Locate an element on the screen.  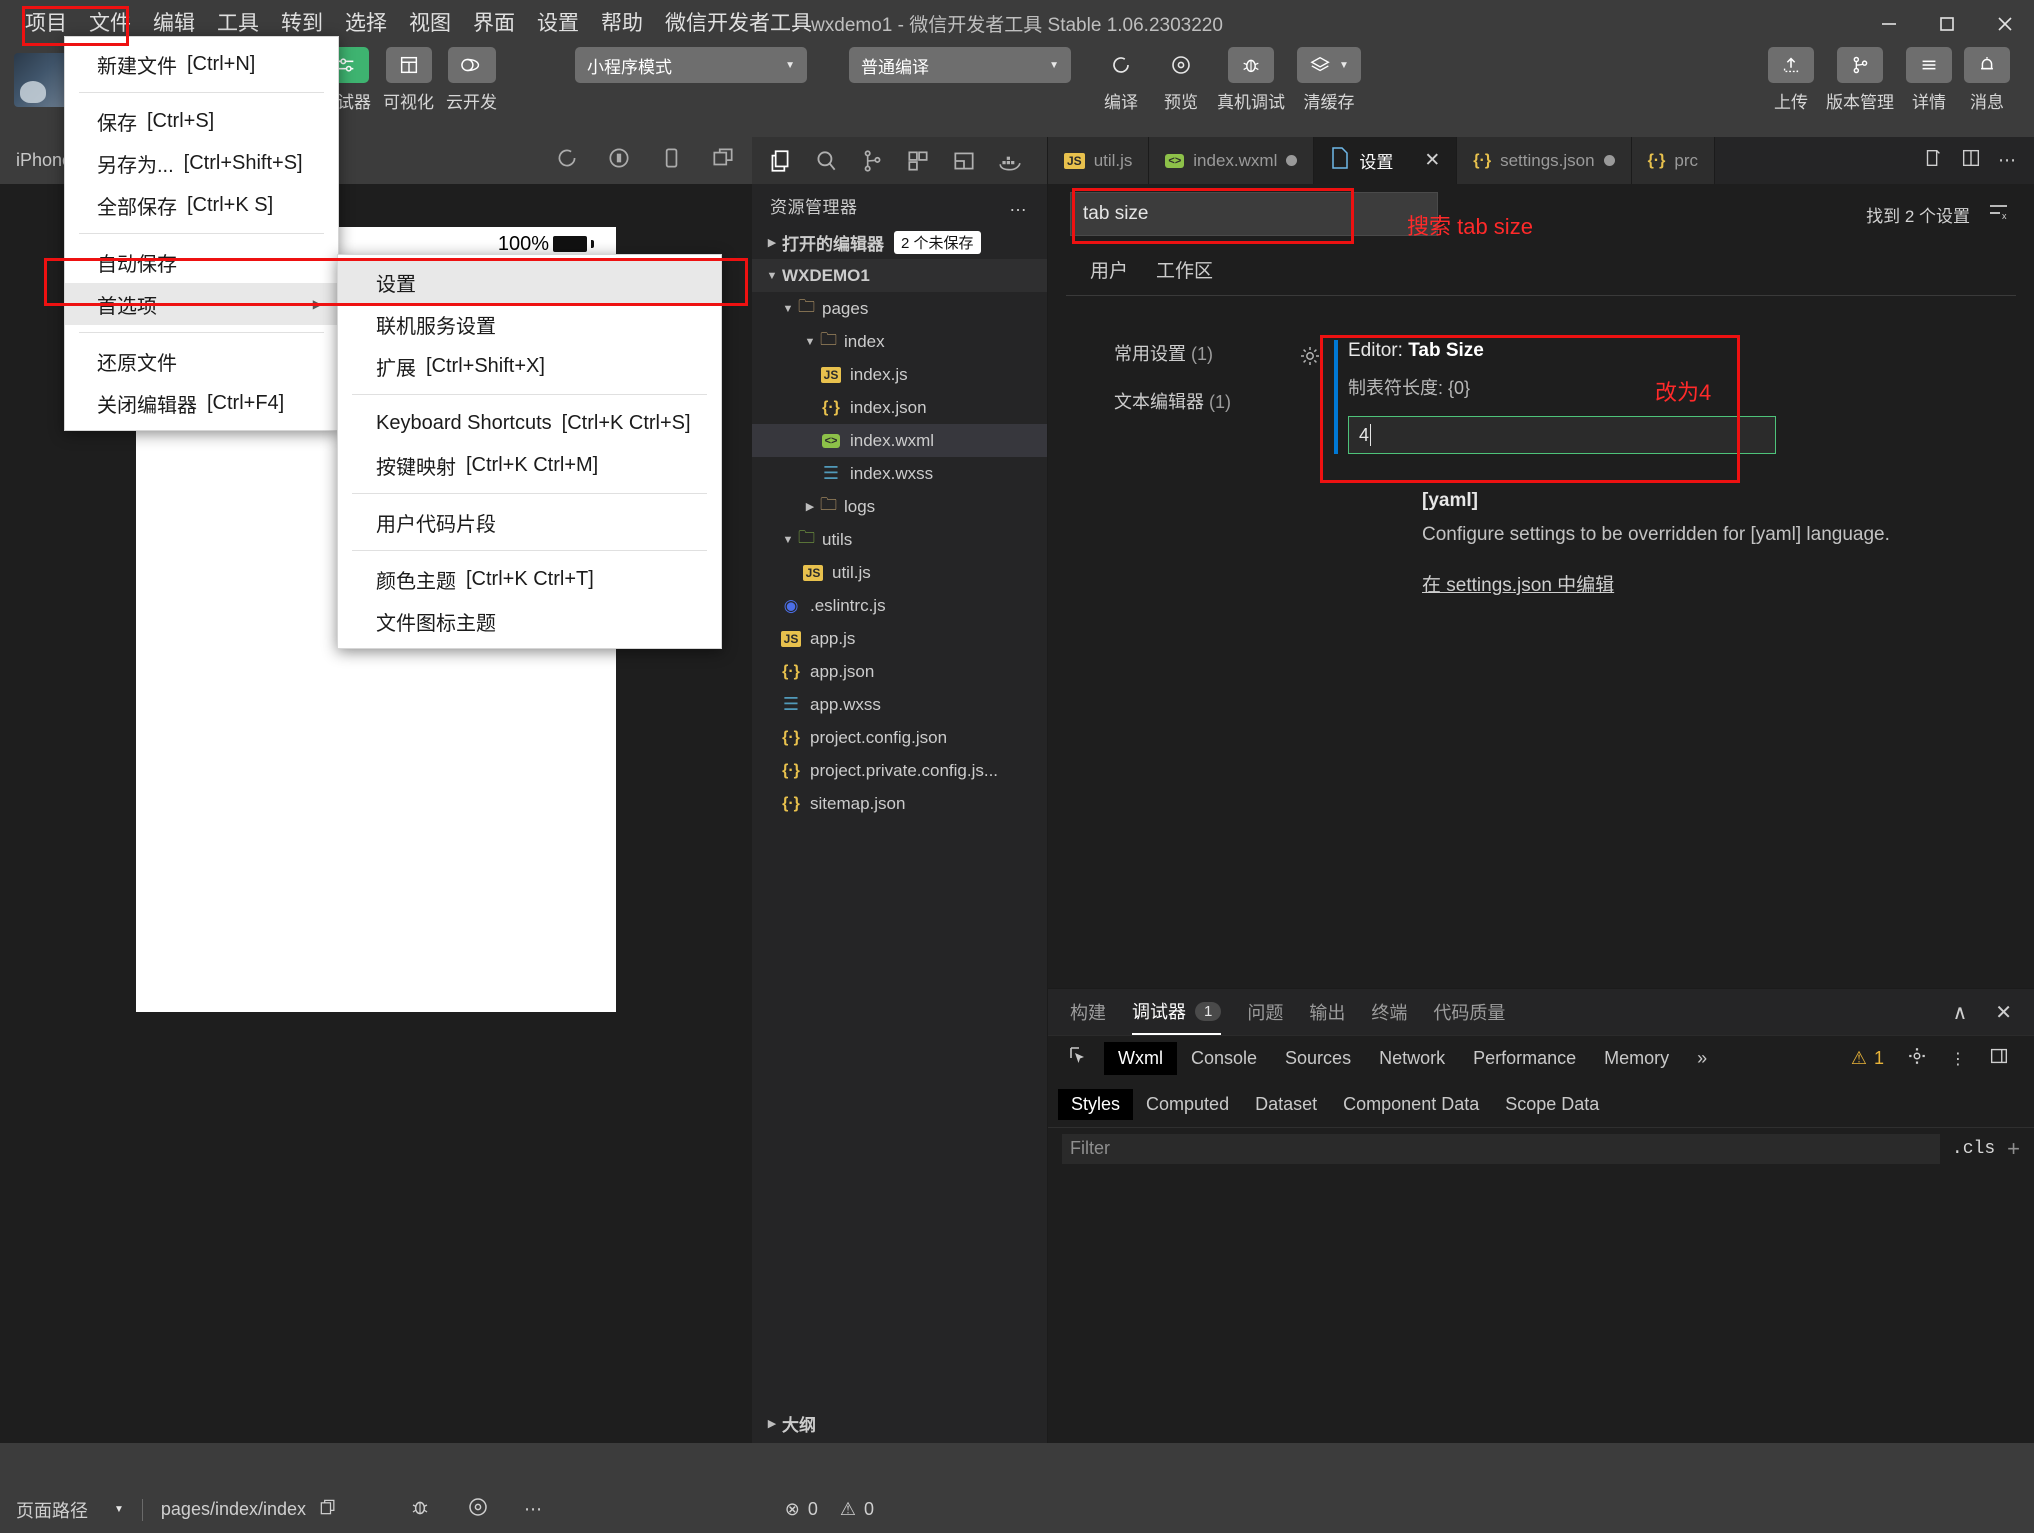
submenu-extensions: 扩展 [Ctrl+Shift+X] is located at coordinates (529, 366).